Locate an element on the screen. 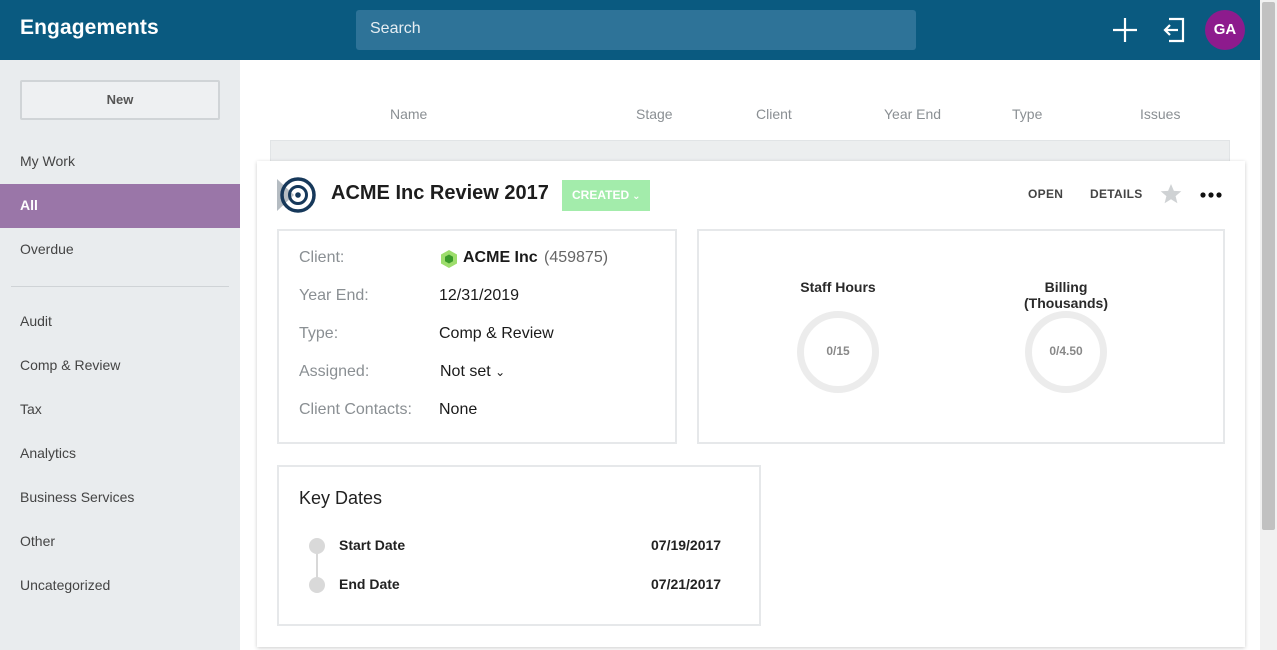 This screenshot has width=1277, height=650. column-header-name: Name is located at coordinates (408, 114).